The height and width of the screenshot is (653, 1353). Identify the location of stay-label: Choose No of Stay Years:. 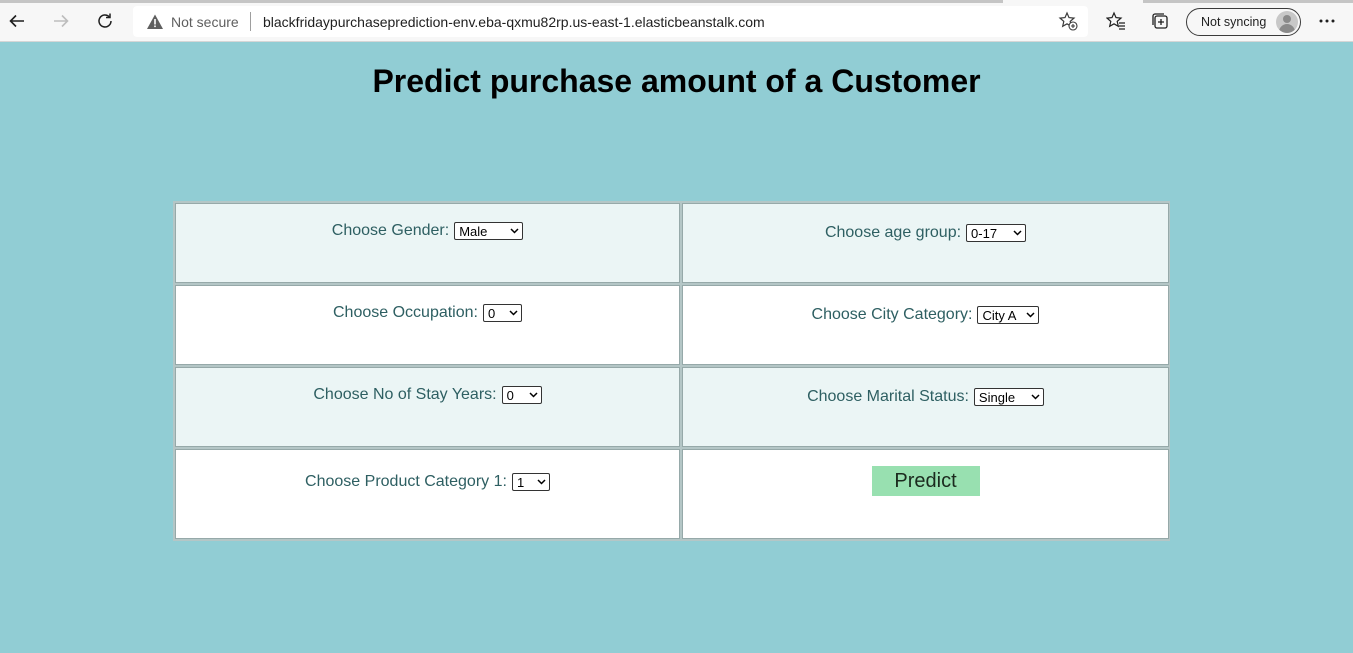
(405, 394).